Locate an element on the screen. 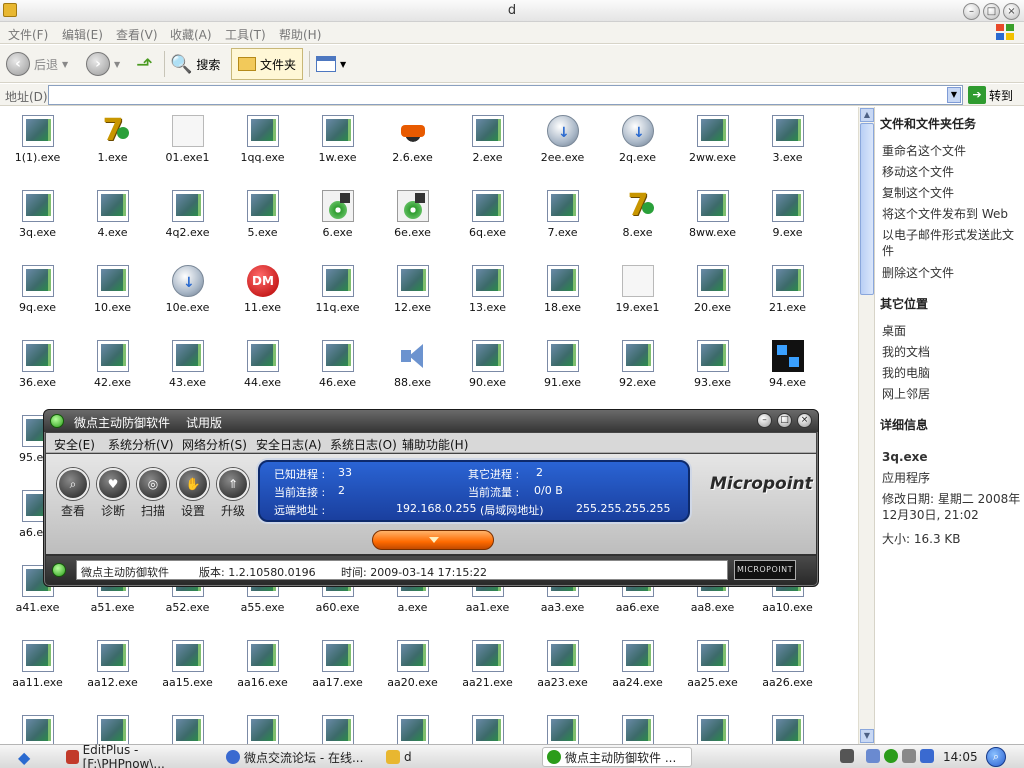 The width and height of the screenshot is (1024, 768). mp-menu-system-analysis: 系统分析(V) is located at coordinates (141, 444).